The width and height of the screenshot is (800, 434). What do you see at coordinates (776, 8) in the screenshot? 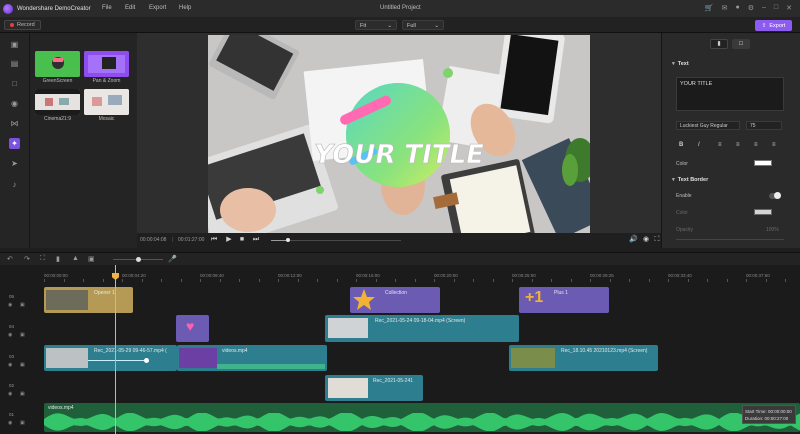
I see `maximize-icon: □` at bounding box center [776, 8].